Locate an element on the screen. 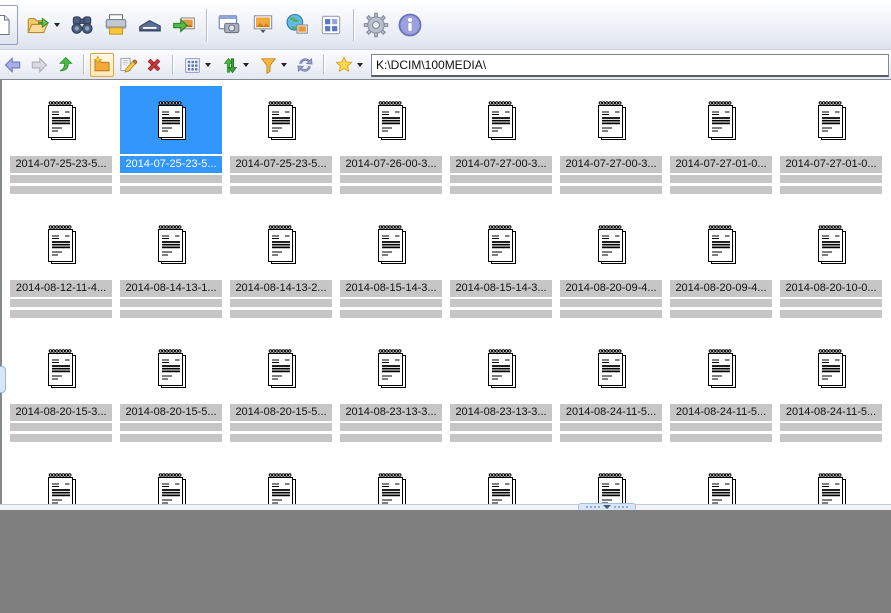  print-button is located at coordinates (116, 25).